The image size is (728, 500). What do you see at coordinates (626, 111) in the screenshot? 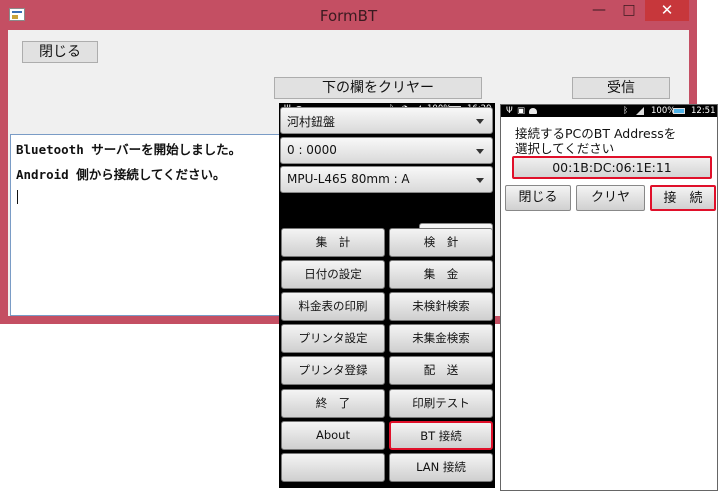
I see `bluetooth-icon: ᛒ` at bounding box center [626, 111].